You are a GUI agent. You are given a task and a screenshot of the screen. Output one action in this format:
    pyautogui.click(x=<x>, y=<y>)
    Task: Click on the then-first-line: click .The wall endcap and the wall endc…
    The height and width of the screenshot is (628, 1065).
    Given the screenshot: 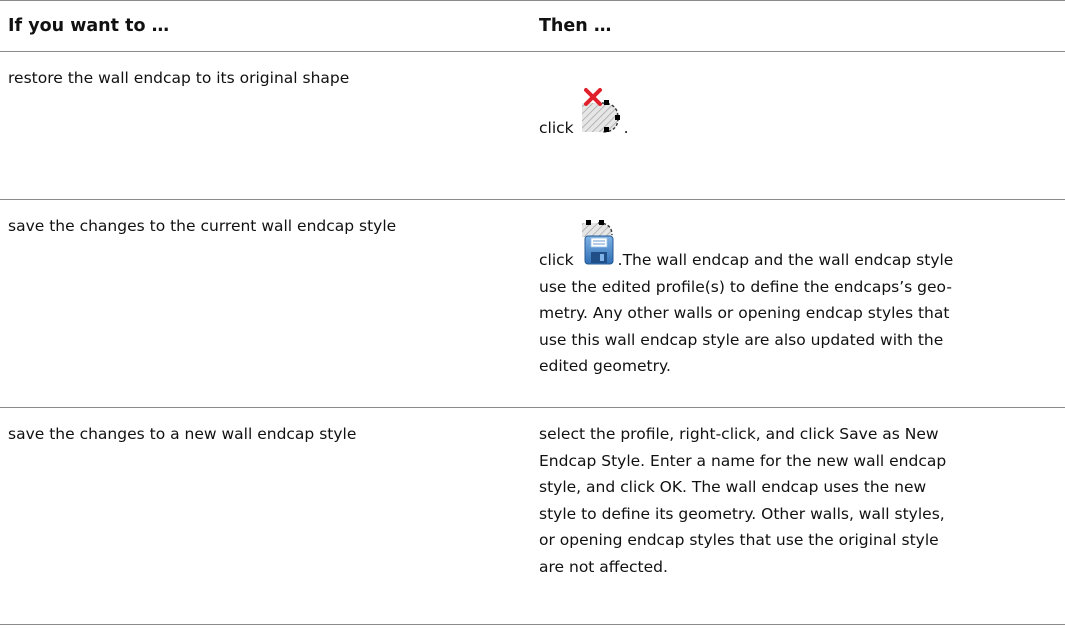 What is the action you would take?
    pyautogui.click(x=799, y=237)
    